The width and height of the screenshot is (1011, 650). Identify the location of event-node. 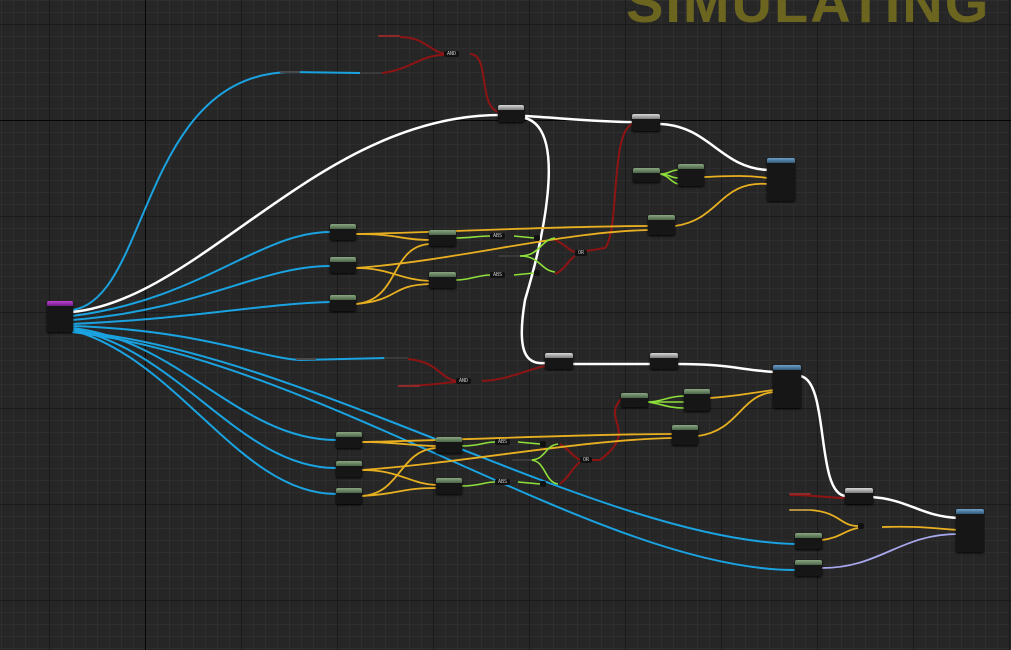
(60, 316).